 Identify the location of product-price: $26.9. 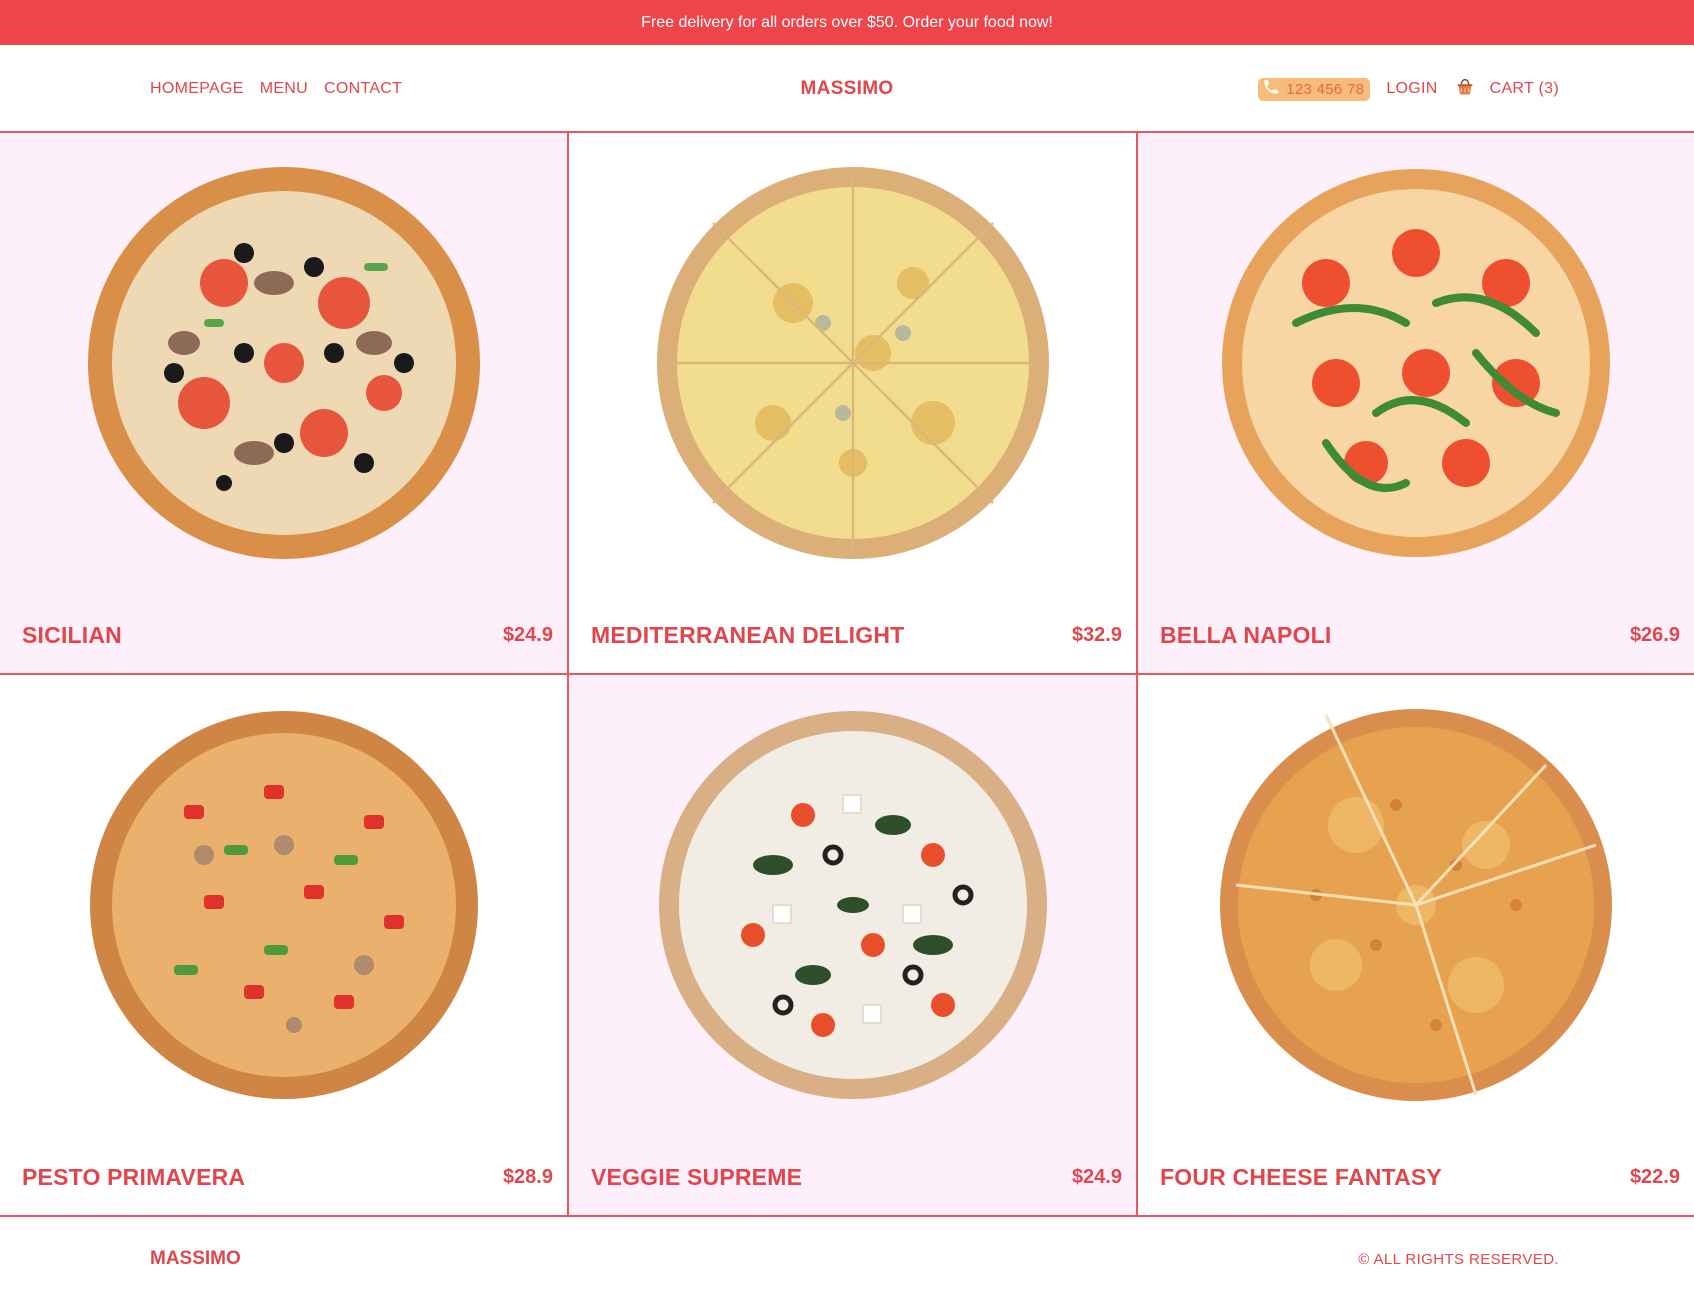
(1654, 635).